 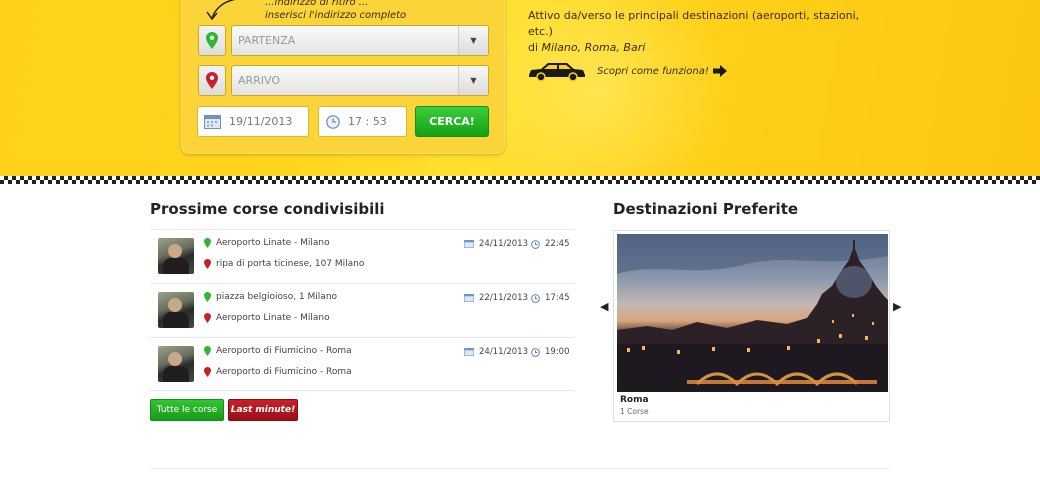 I want to click on carousel-next-icon: ▶, so click(x=897, y=306).